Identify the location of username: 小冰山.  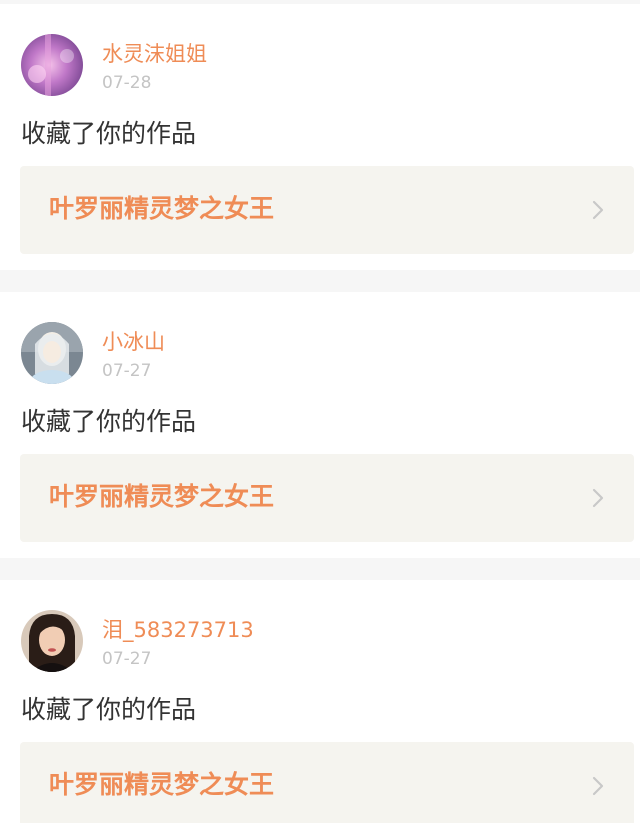
(133, 342).